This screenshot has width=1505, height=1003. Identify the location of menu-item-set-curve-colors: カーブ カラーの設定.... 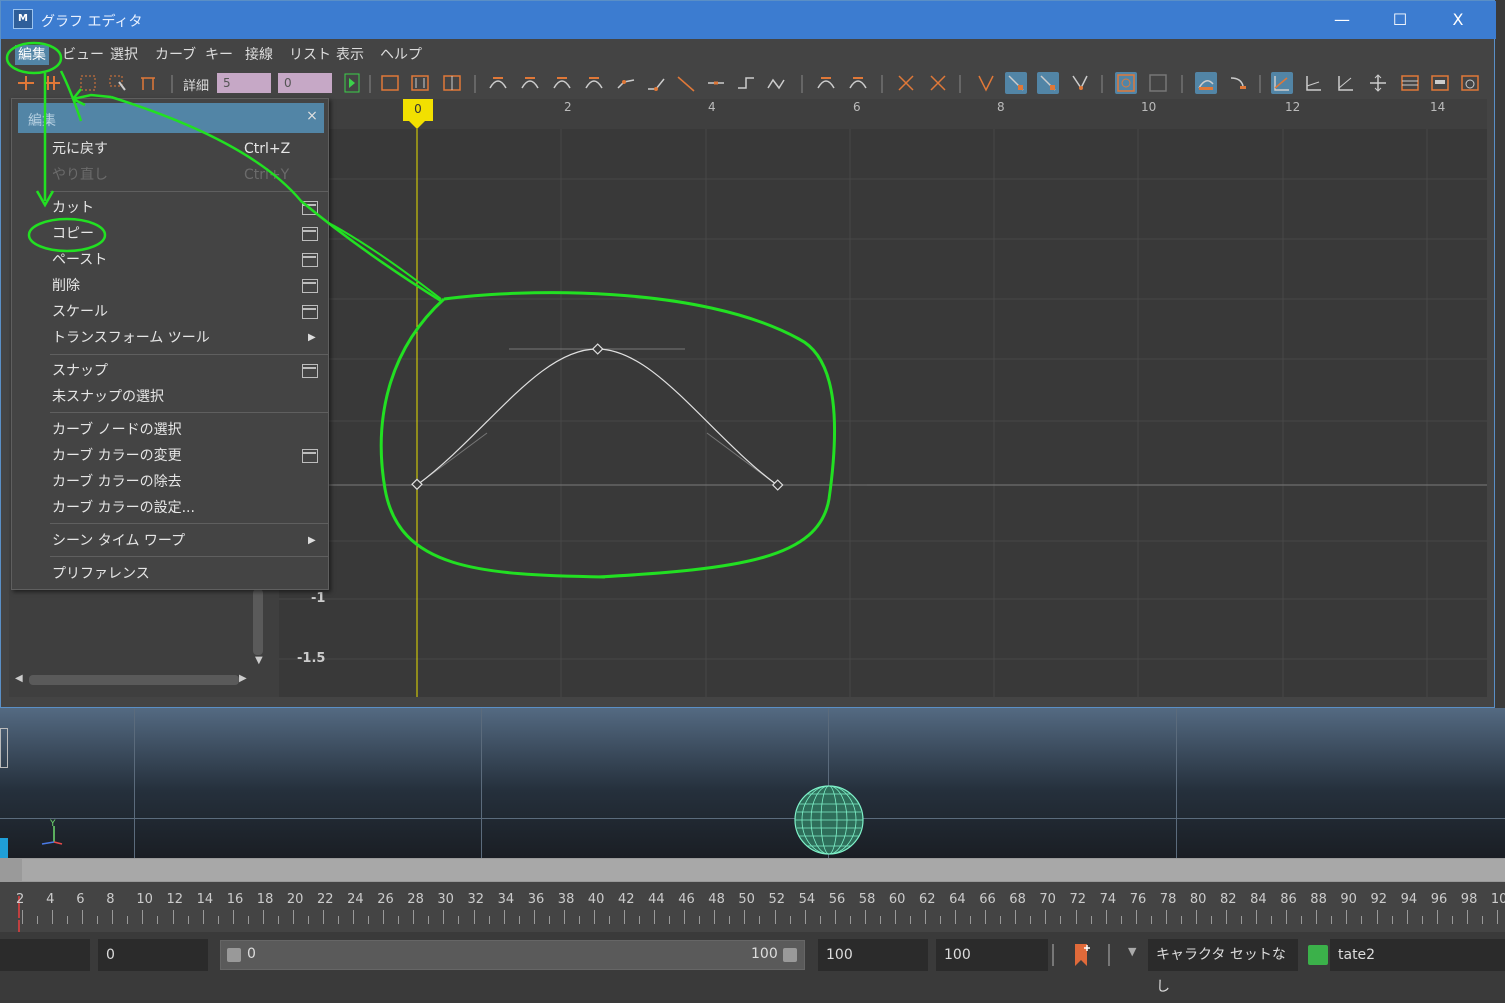
(190, 508).